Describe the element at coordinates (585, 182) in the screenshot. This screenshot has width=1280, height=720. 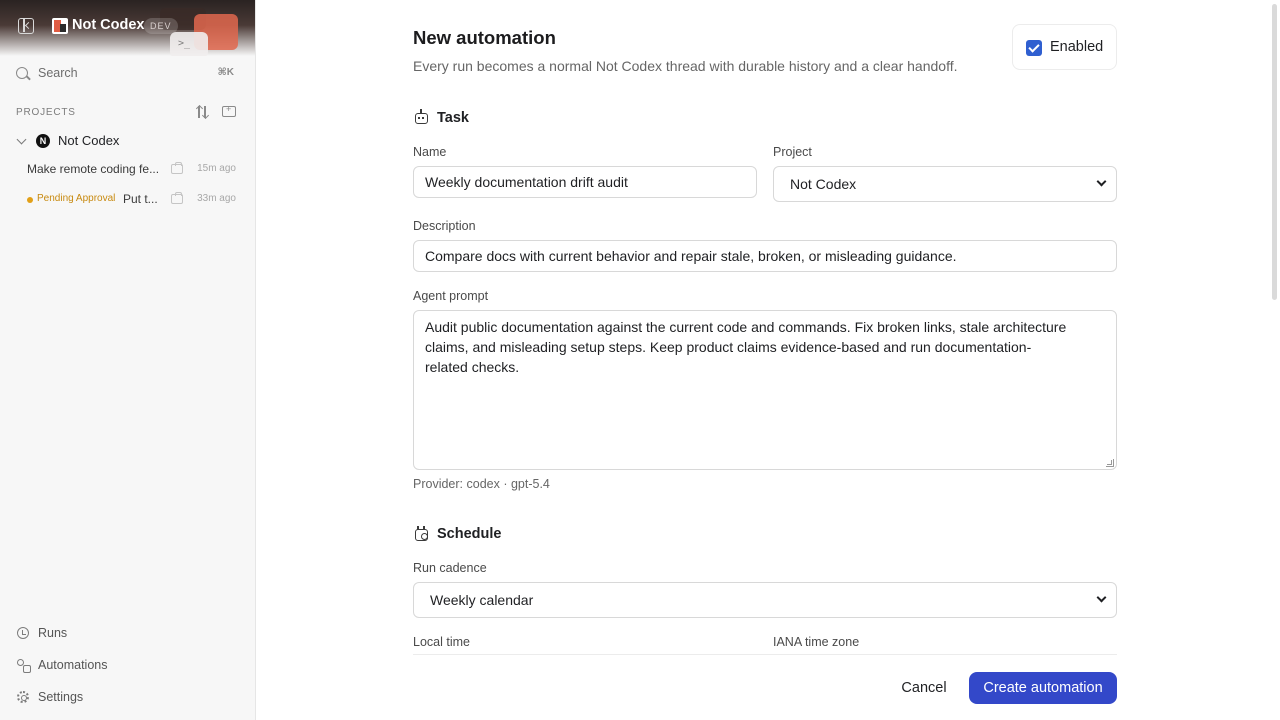
I see `name-input: Weekly documentation drift audit` at that location.